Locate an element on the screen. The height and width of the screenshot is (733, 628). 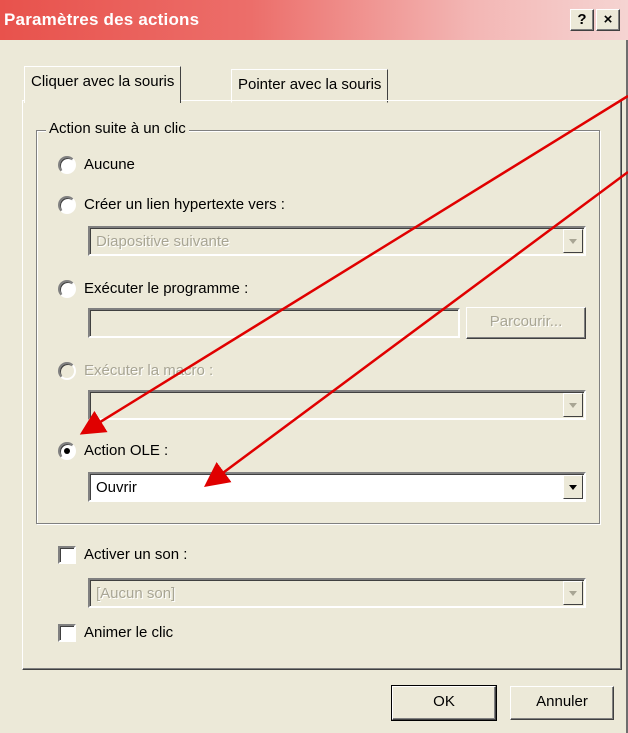
radio-none-label: Aucune is located at coordinates (109, 164).